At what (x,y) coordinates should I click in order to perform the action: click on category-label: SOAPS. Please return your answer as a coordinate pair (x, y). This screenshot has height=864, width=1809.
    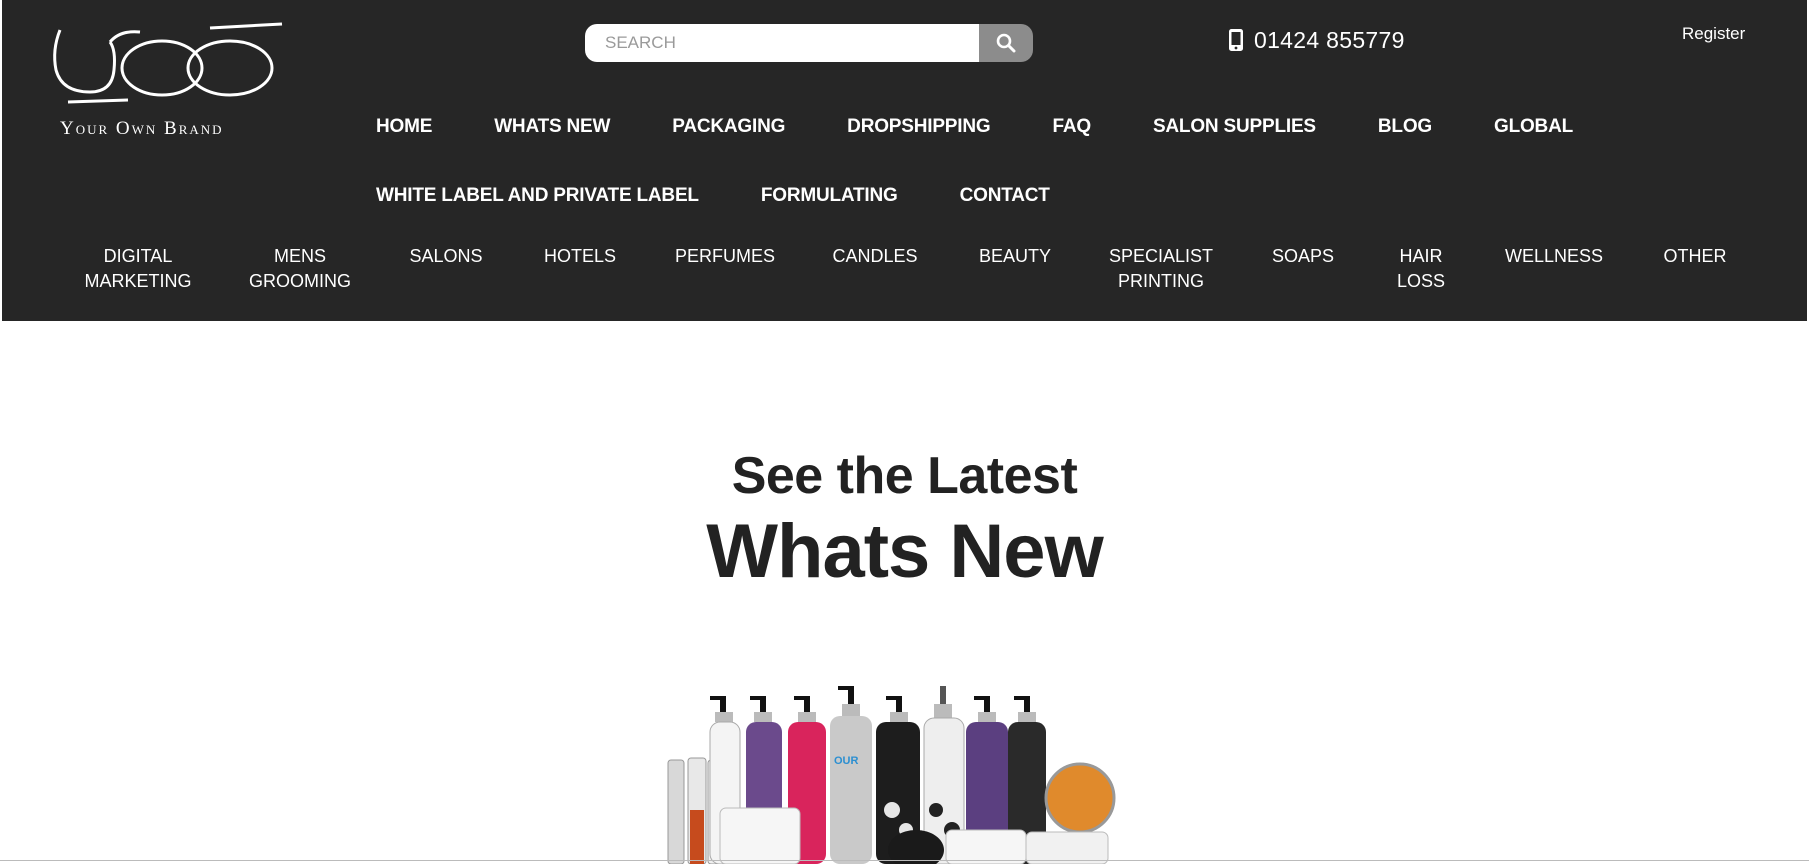
    Looking at the image, I should click on (1303, 256).